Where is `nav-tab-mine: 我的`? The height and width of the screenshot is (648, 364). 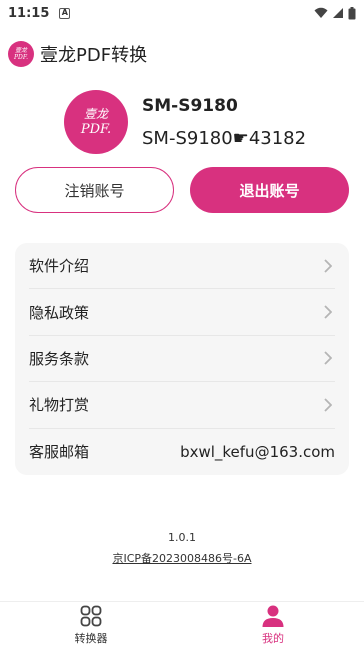 nav-tab-mine: 我的 is located at coordinates (273, 625).